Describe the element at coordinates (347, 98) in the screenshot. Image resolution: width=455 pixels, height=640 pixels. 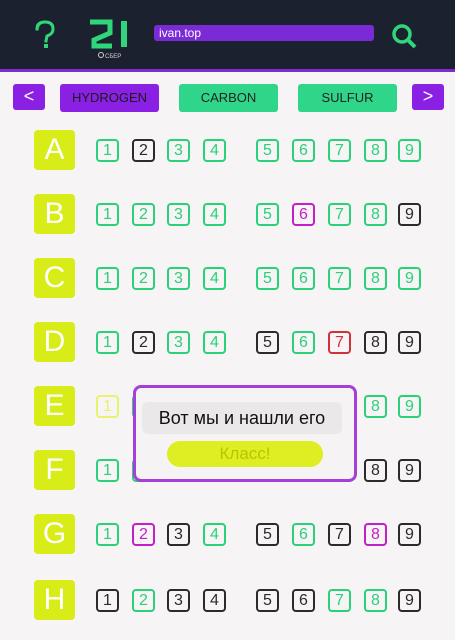
I see `element-tab-sulfur: SULFUR` at that location.